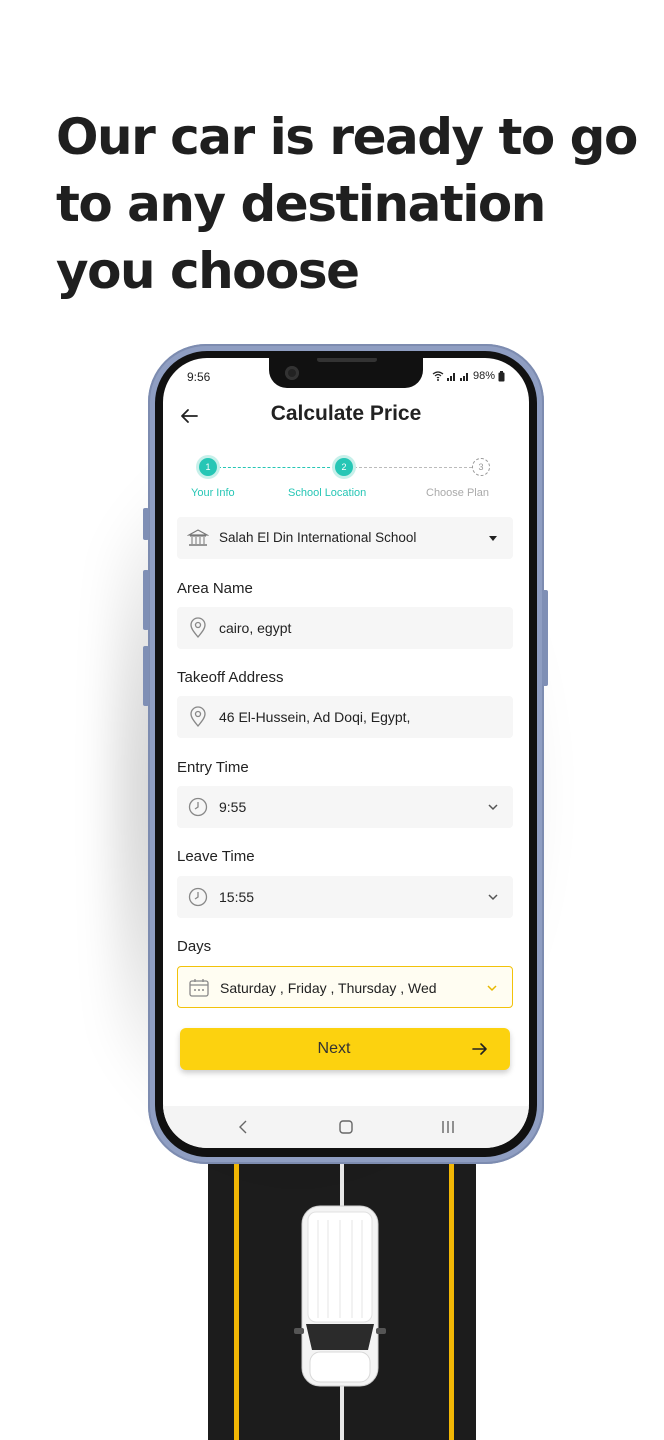 The width and height of the screenshot is (664, 1440). I want to click on area-name-value: cairo, egypt, so click(255, 628).